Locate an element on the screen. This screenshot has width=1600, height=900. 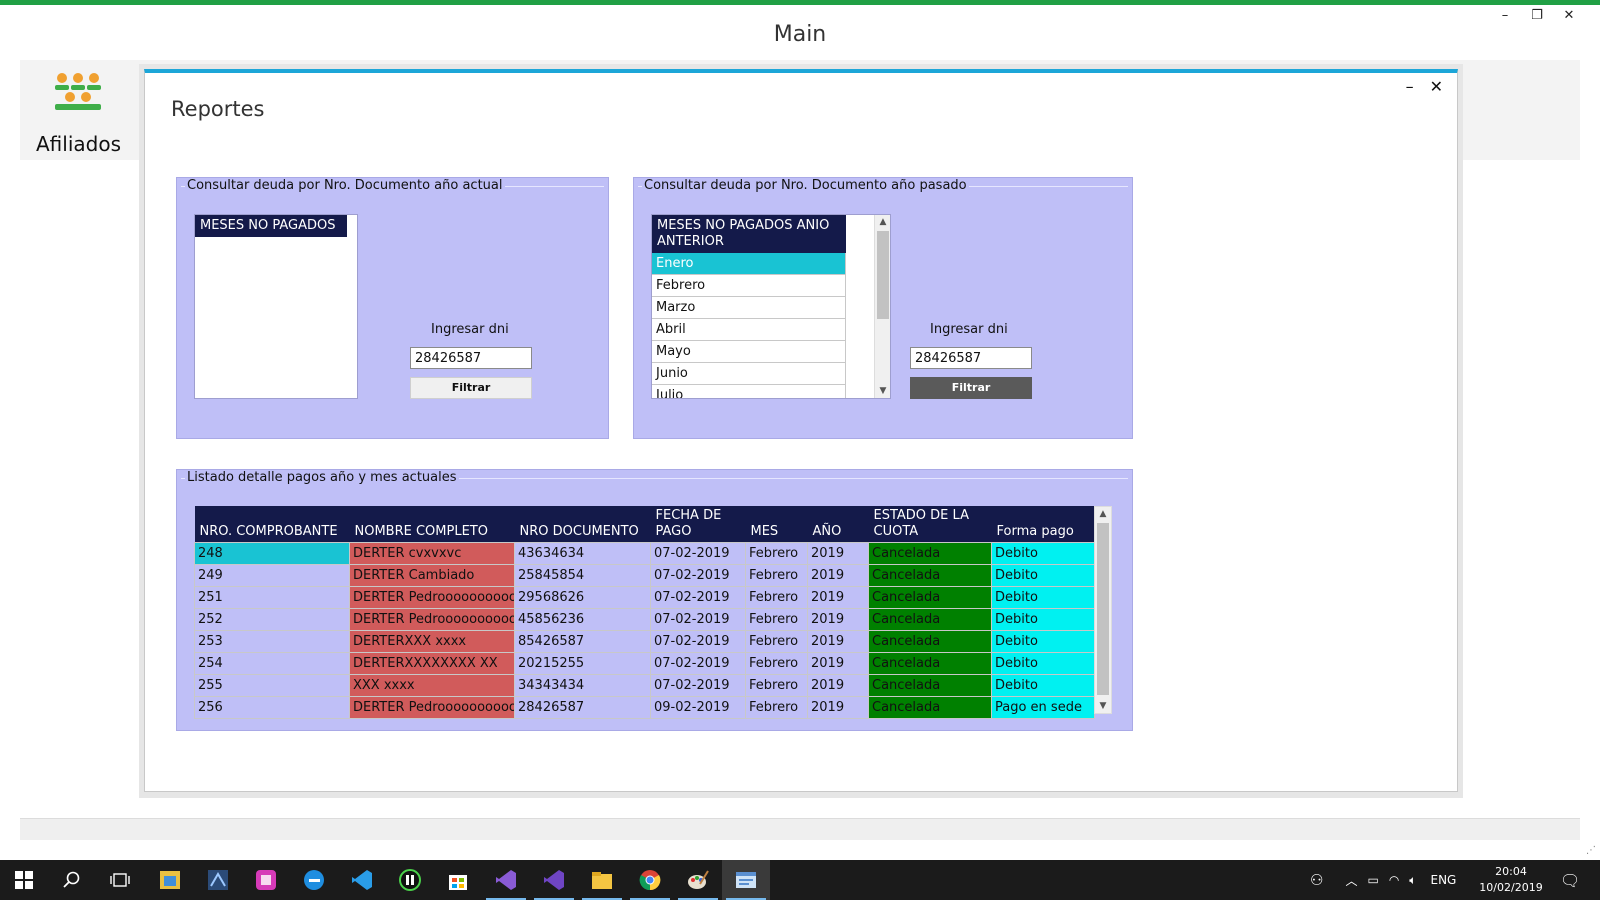
table-cell: DERTER Pedroooooooooo is located at coordinates (432, 597).